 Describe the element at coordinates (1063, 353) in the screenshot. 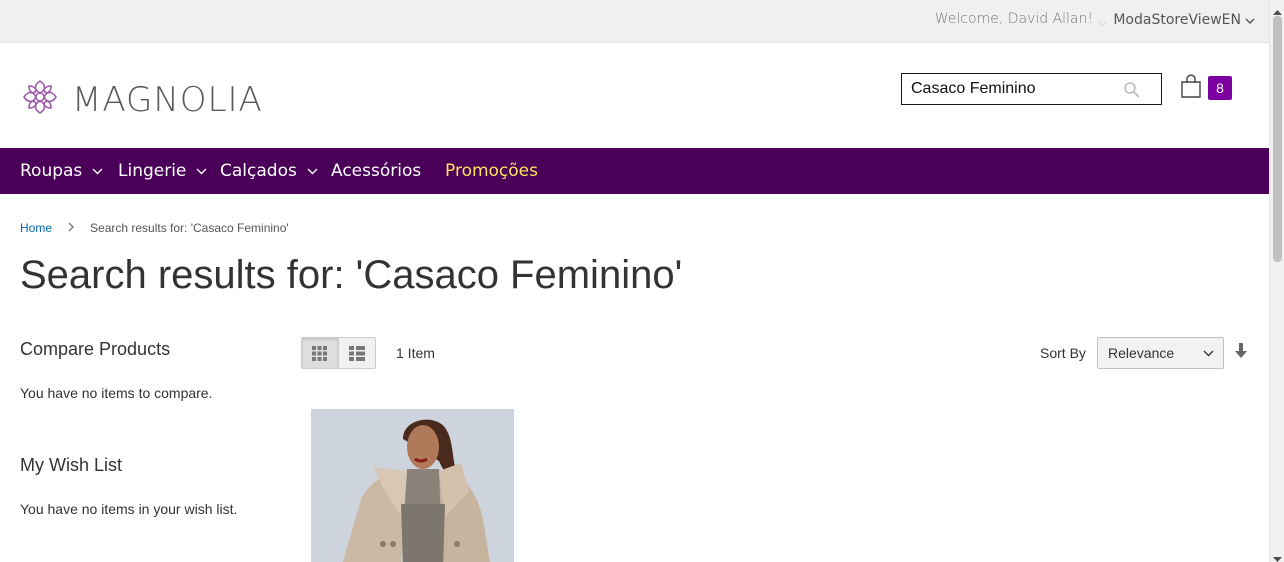

I see `sort-by-label: Sort By` at that location.